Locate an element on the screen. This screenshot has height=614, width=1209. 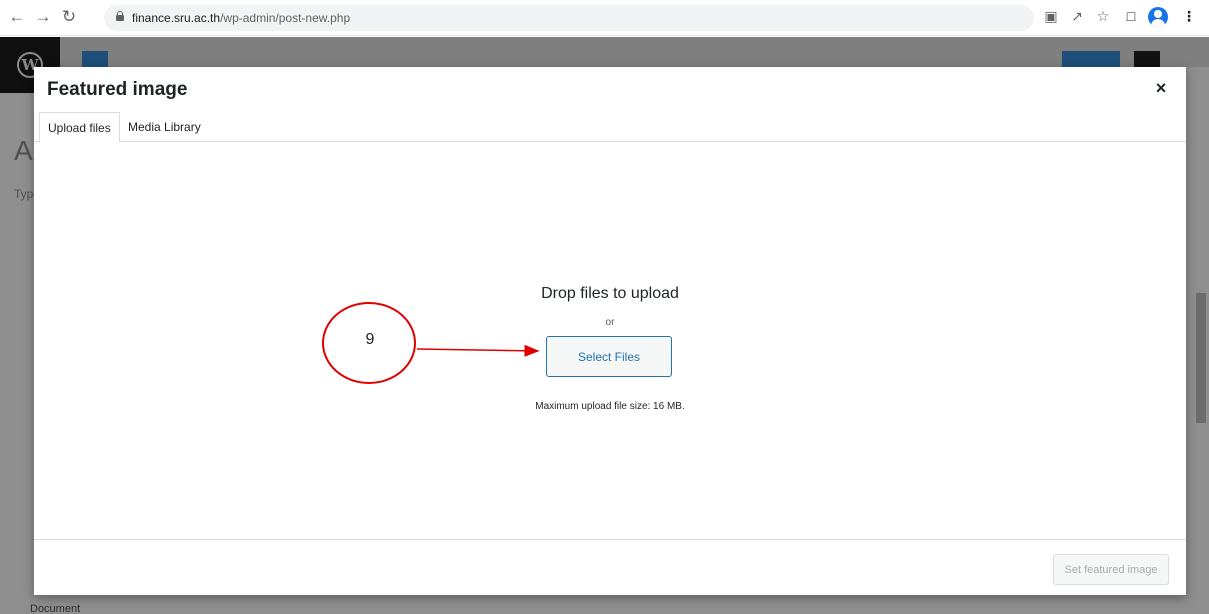
editor-topbar is located at coordinates (634, 52).